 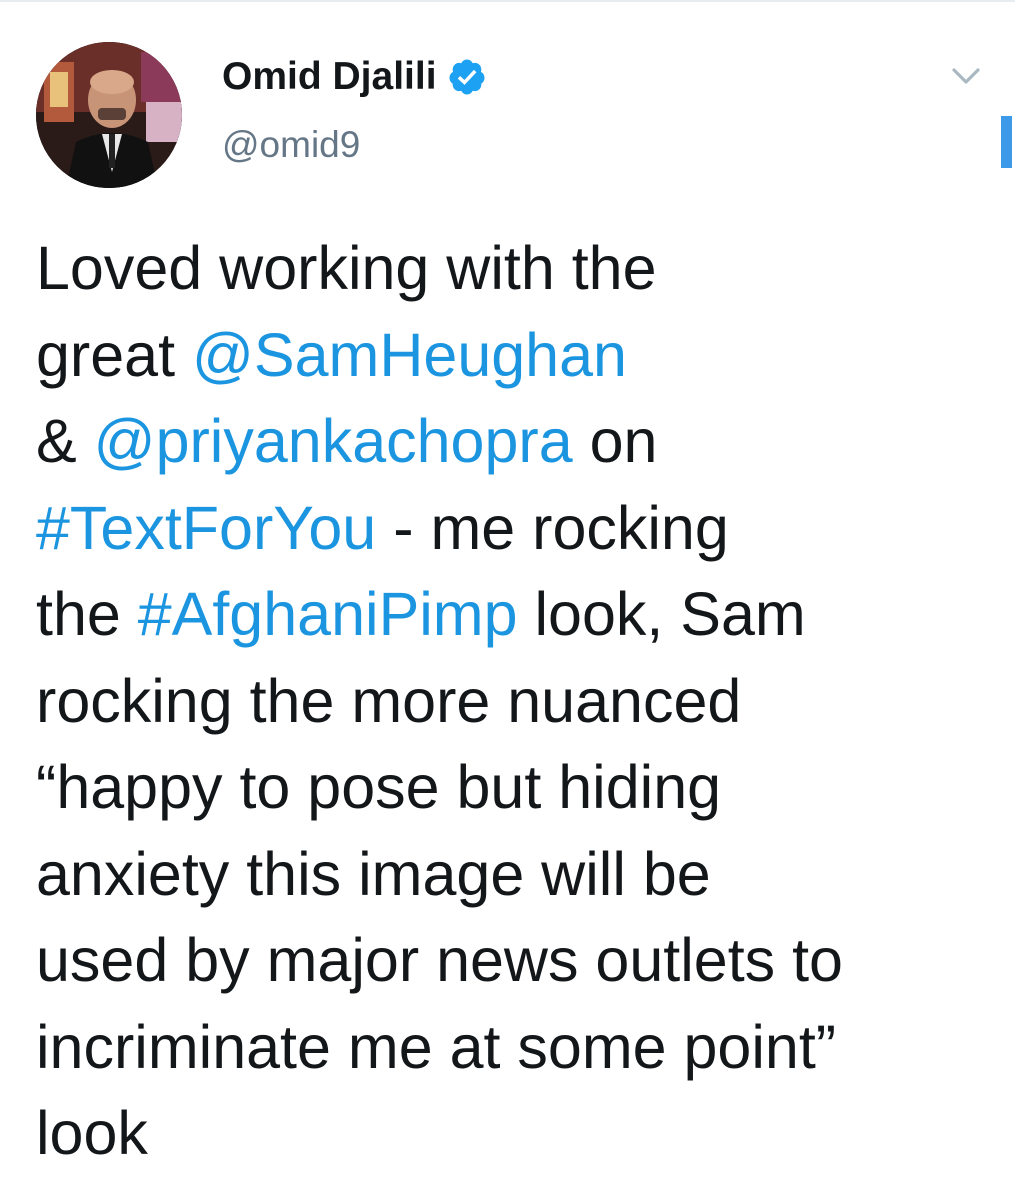 I want to click on tweet-text-segment: - me rocking, so click(x=552, y=527).